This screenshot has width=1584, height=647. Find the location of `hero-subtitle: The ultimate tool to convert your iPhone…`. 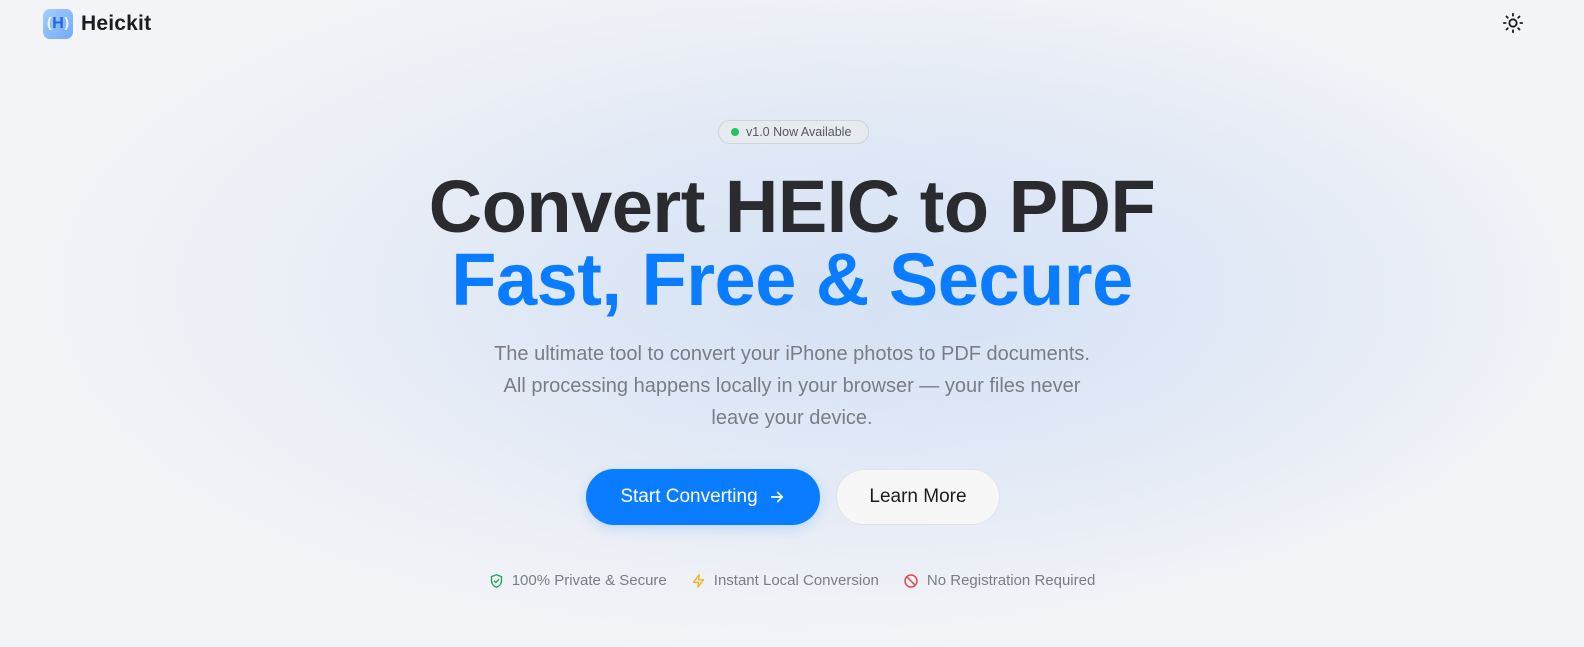

hero-subtitle: The ultimate tool to convert your iPhone… is located at coordinates (792, 386).